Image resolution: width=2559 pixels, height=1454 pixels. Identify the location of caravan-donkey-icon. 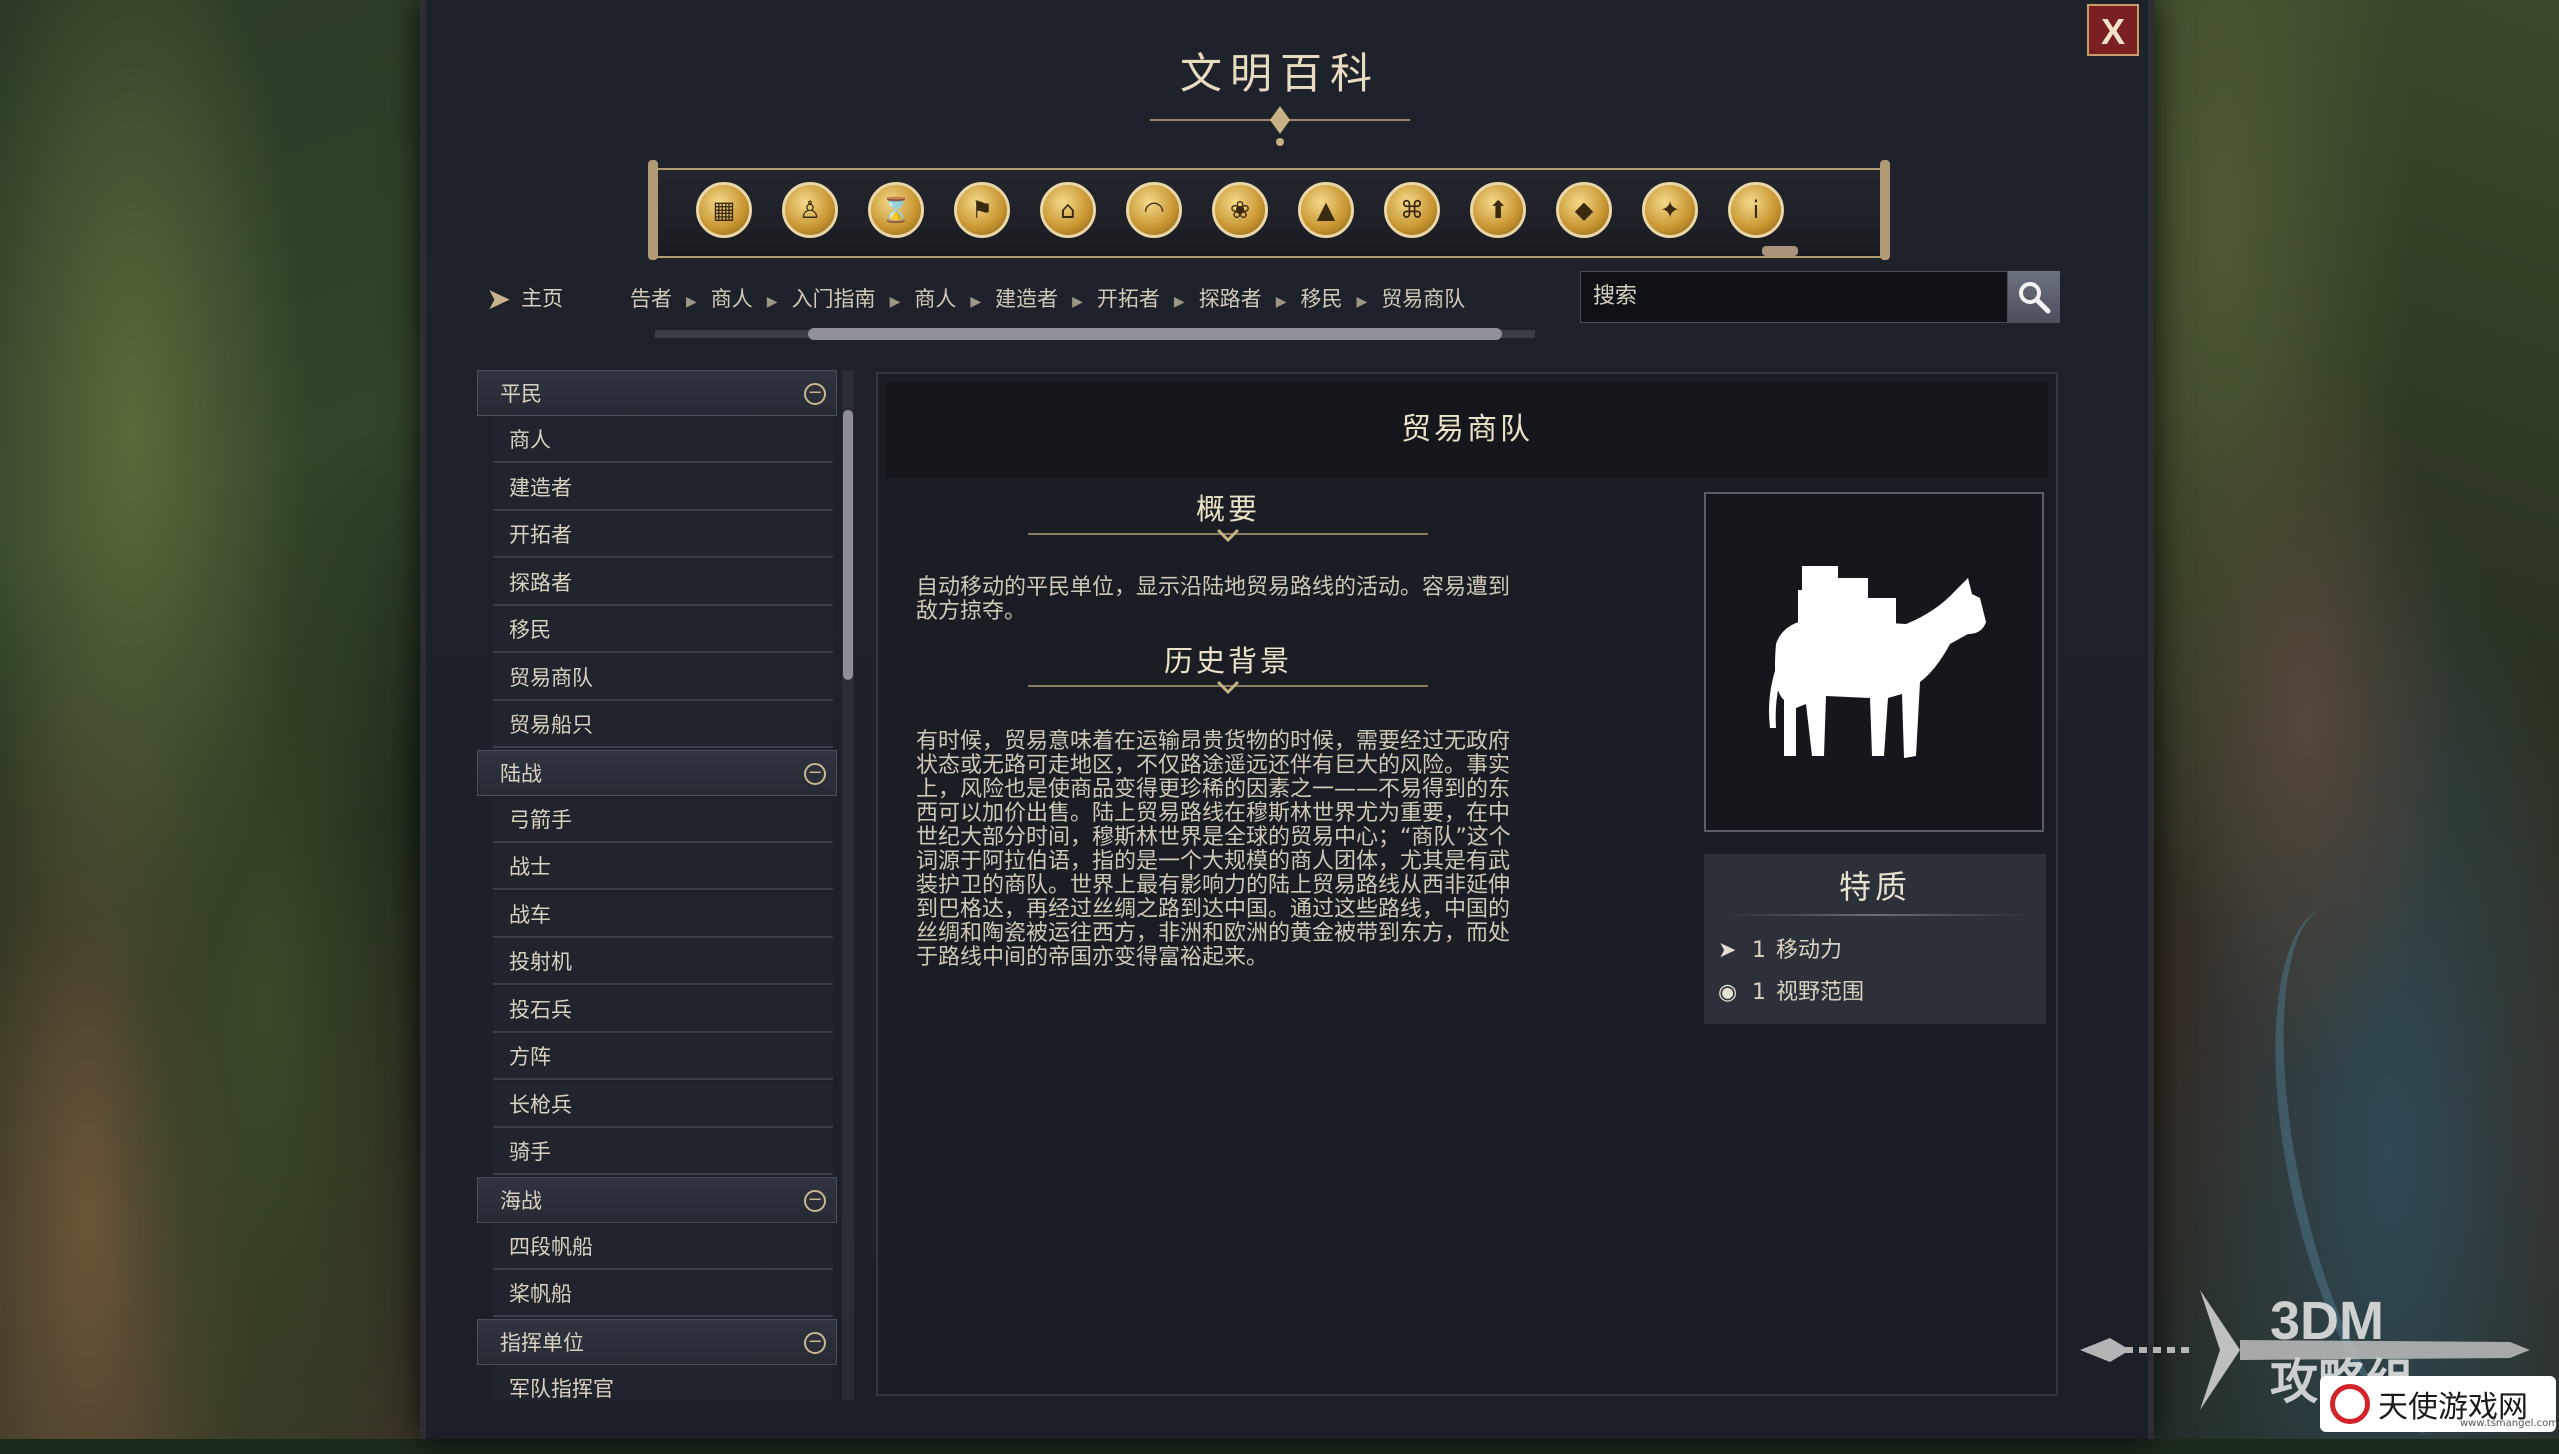
(1877, 662).